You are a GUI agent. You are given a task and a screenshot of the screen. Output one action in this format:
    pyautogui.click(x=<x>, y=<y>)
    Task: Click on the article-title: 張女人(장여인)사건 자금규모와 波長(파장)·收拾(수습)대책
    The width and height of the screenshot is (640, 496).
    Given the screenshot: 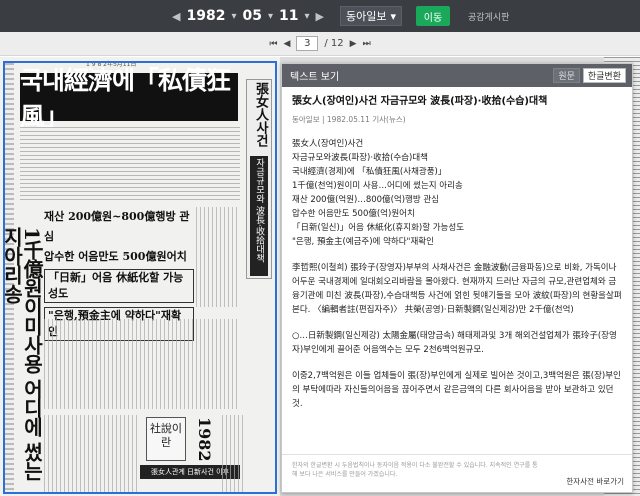 What is the action you would take?
    pyautogui.click(x=420, y=101)
    